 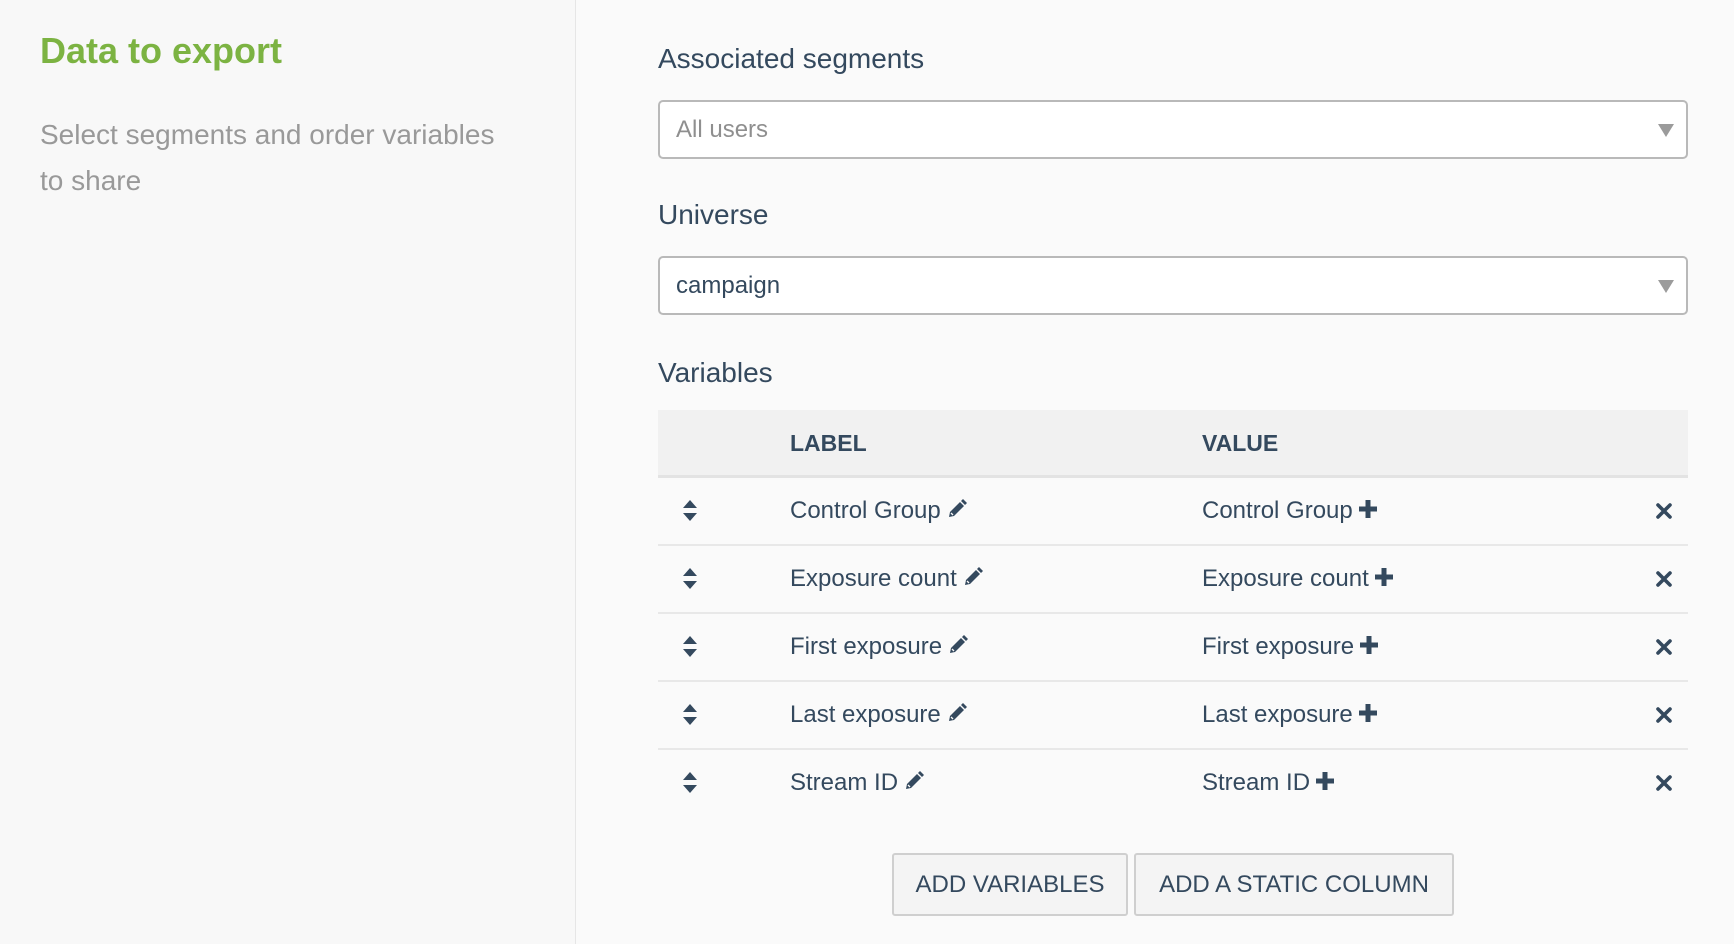 I want to click on row-label-text: Last exposure, so click(x=865, y=714).